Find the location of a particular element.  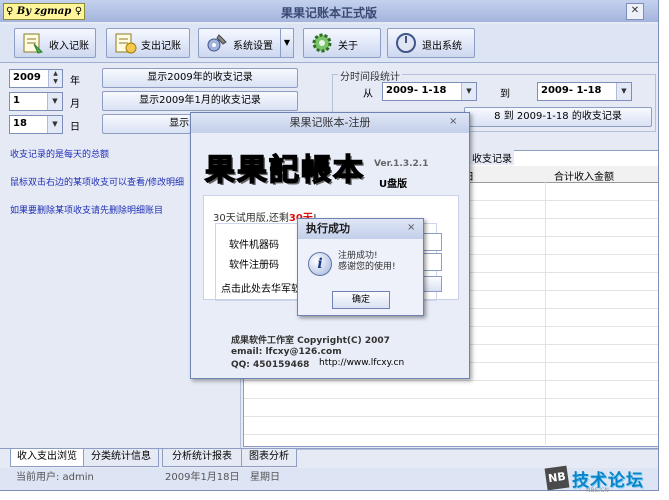

year-value: 2009 is located at coordinates (27, 77).